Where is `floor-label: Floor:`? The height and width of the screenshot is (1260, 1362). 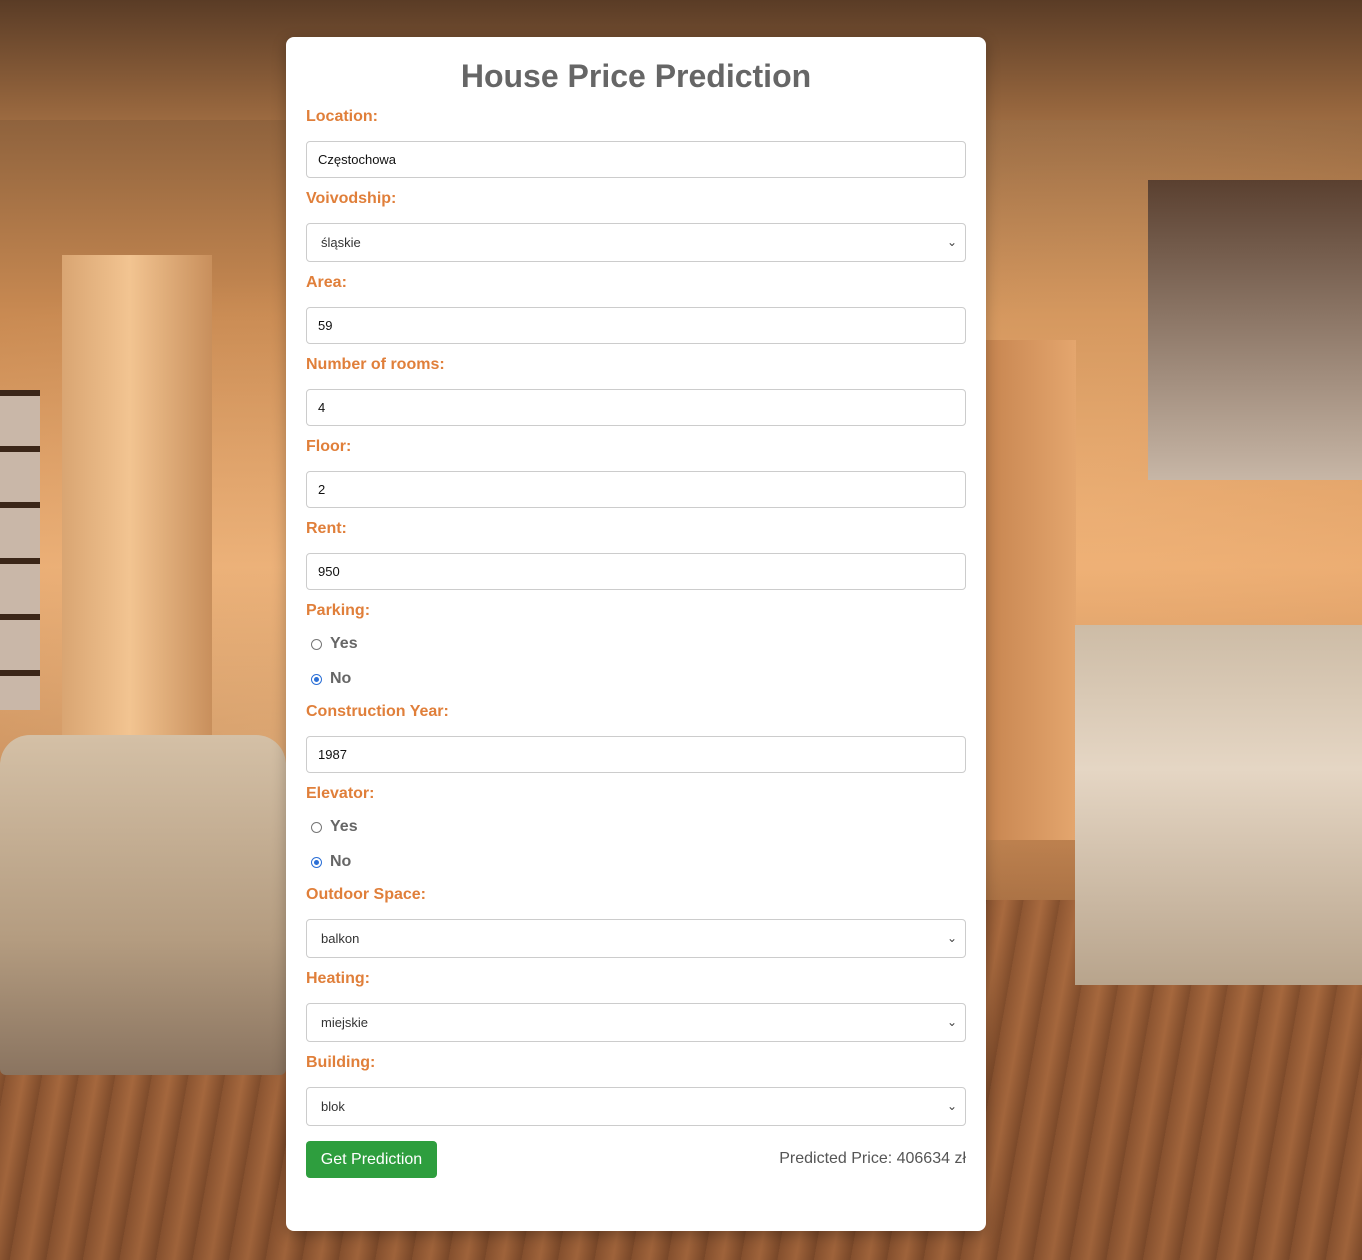
floor-label: Floor: is located at coordinates (329, 446).